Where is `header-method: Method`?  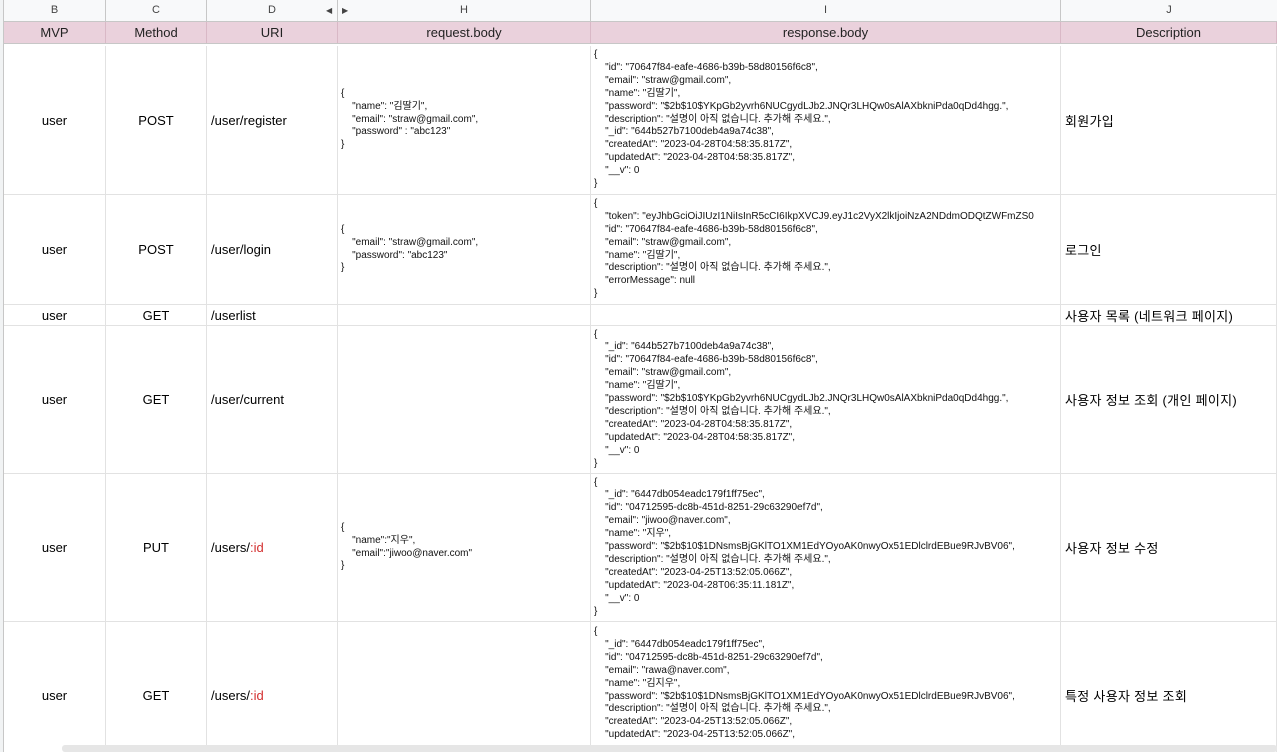 header-method: Method is located at coordinates (156, 32).